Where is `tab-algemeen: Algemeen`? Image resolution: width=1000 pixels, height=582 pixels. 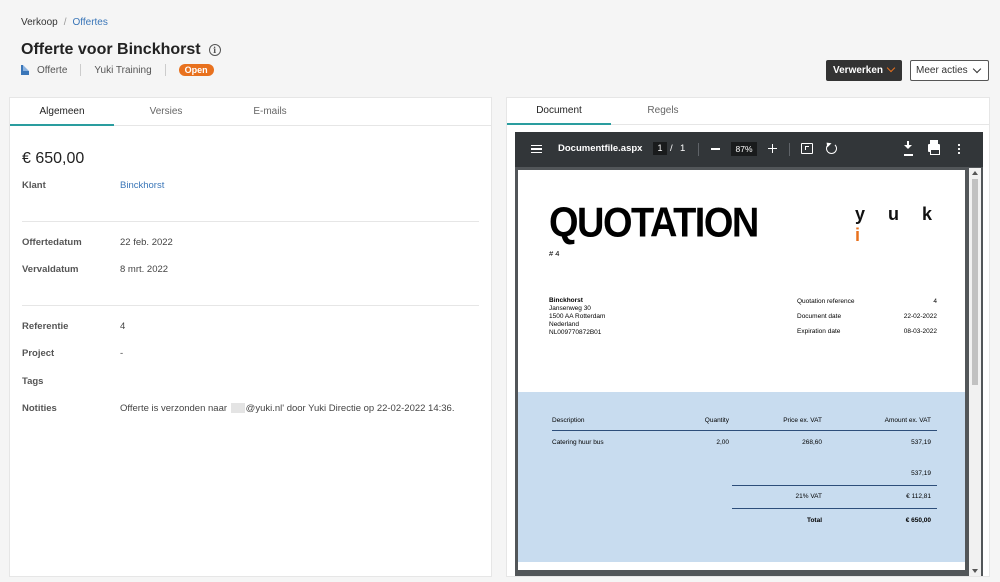
tab-algemeen: Algemeen is located at coordinates (62, 112).